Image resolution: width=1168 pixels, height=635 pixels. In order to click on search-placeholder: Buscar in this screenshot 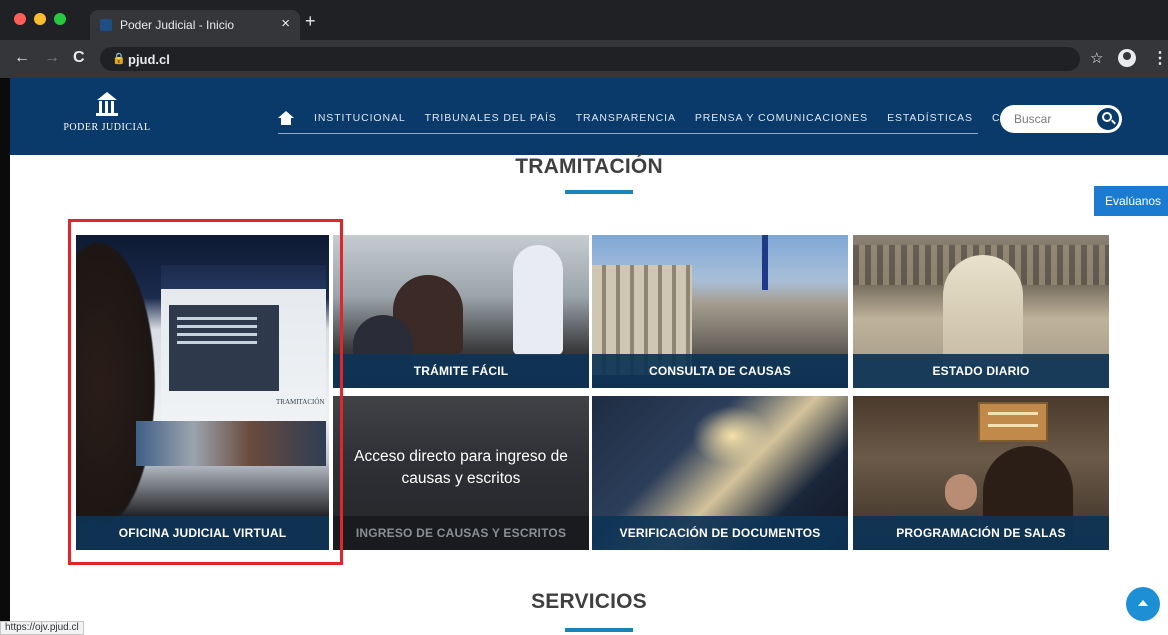, I will do `click(1033, 119)`.